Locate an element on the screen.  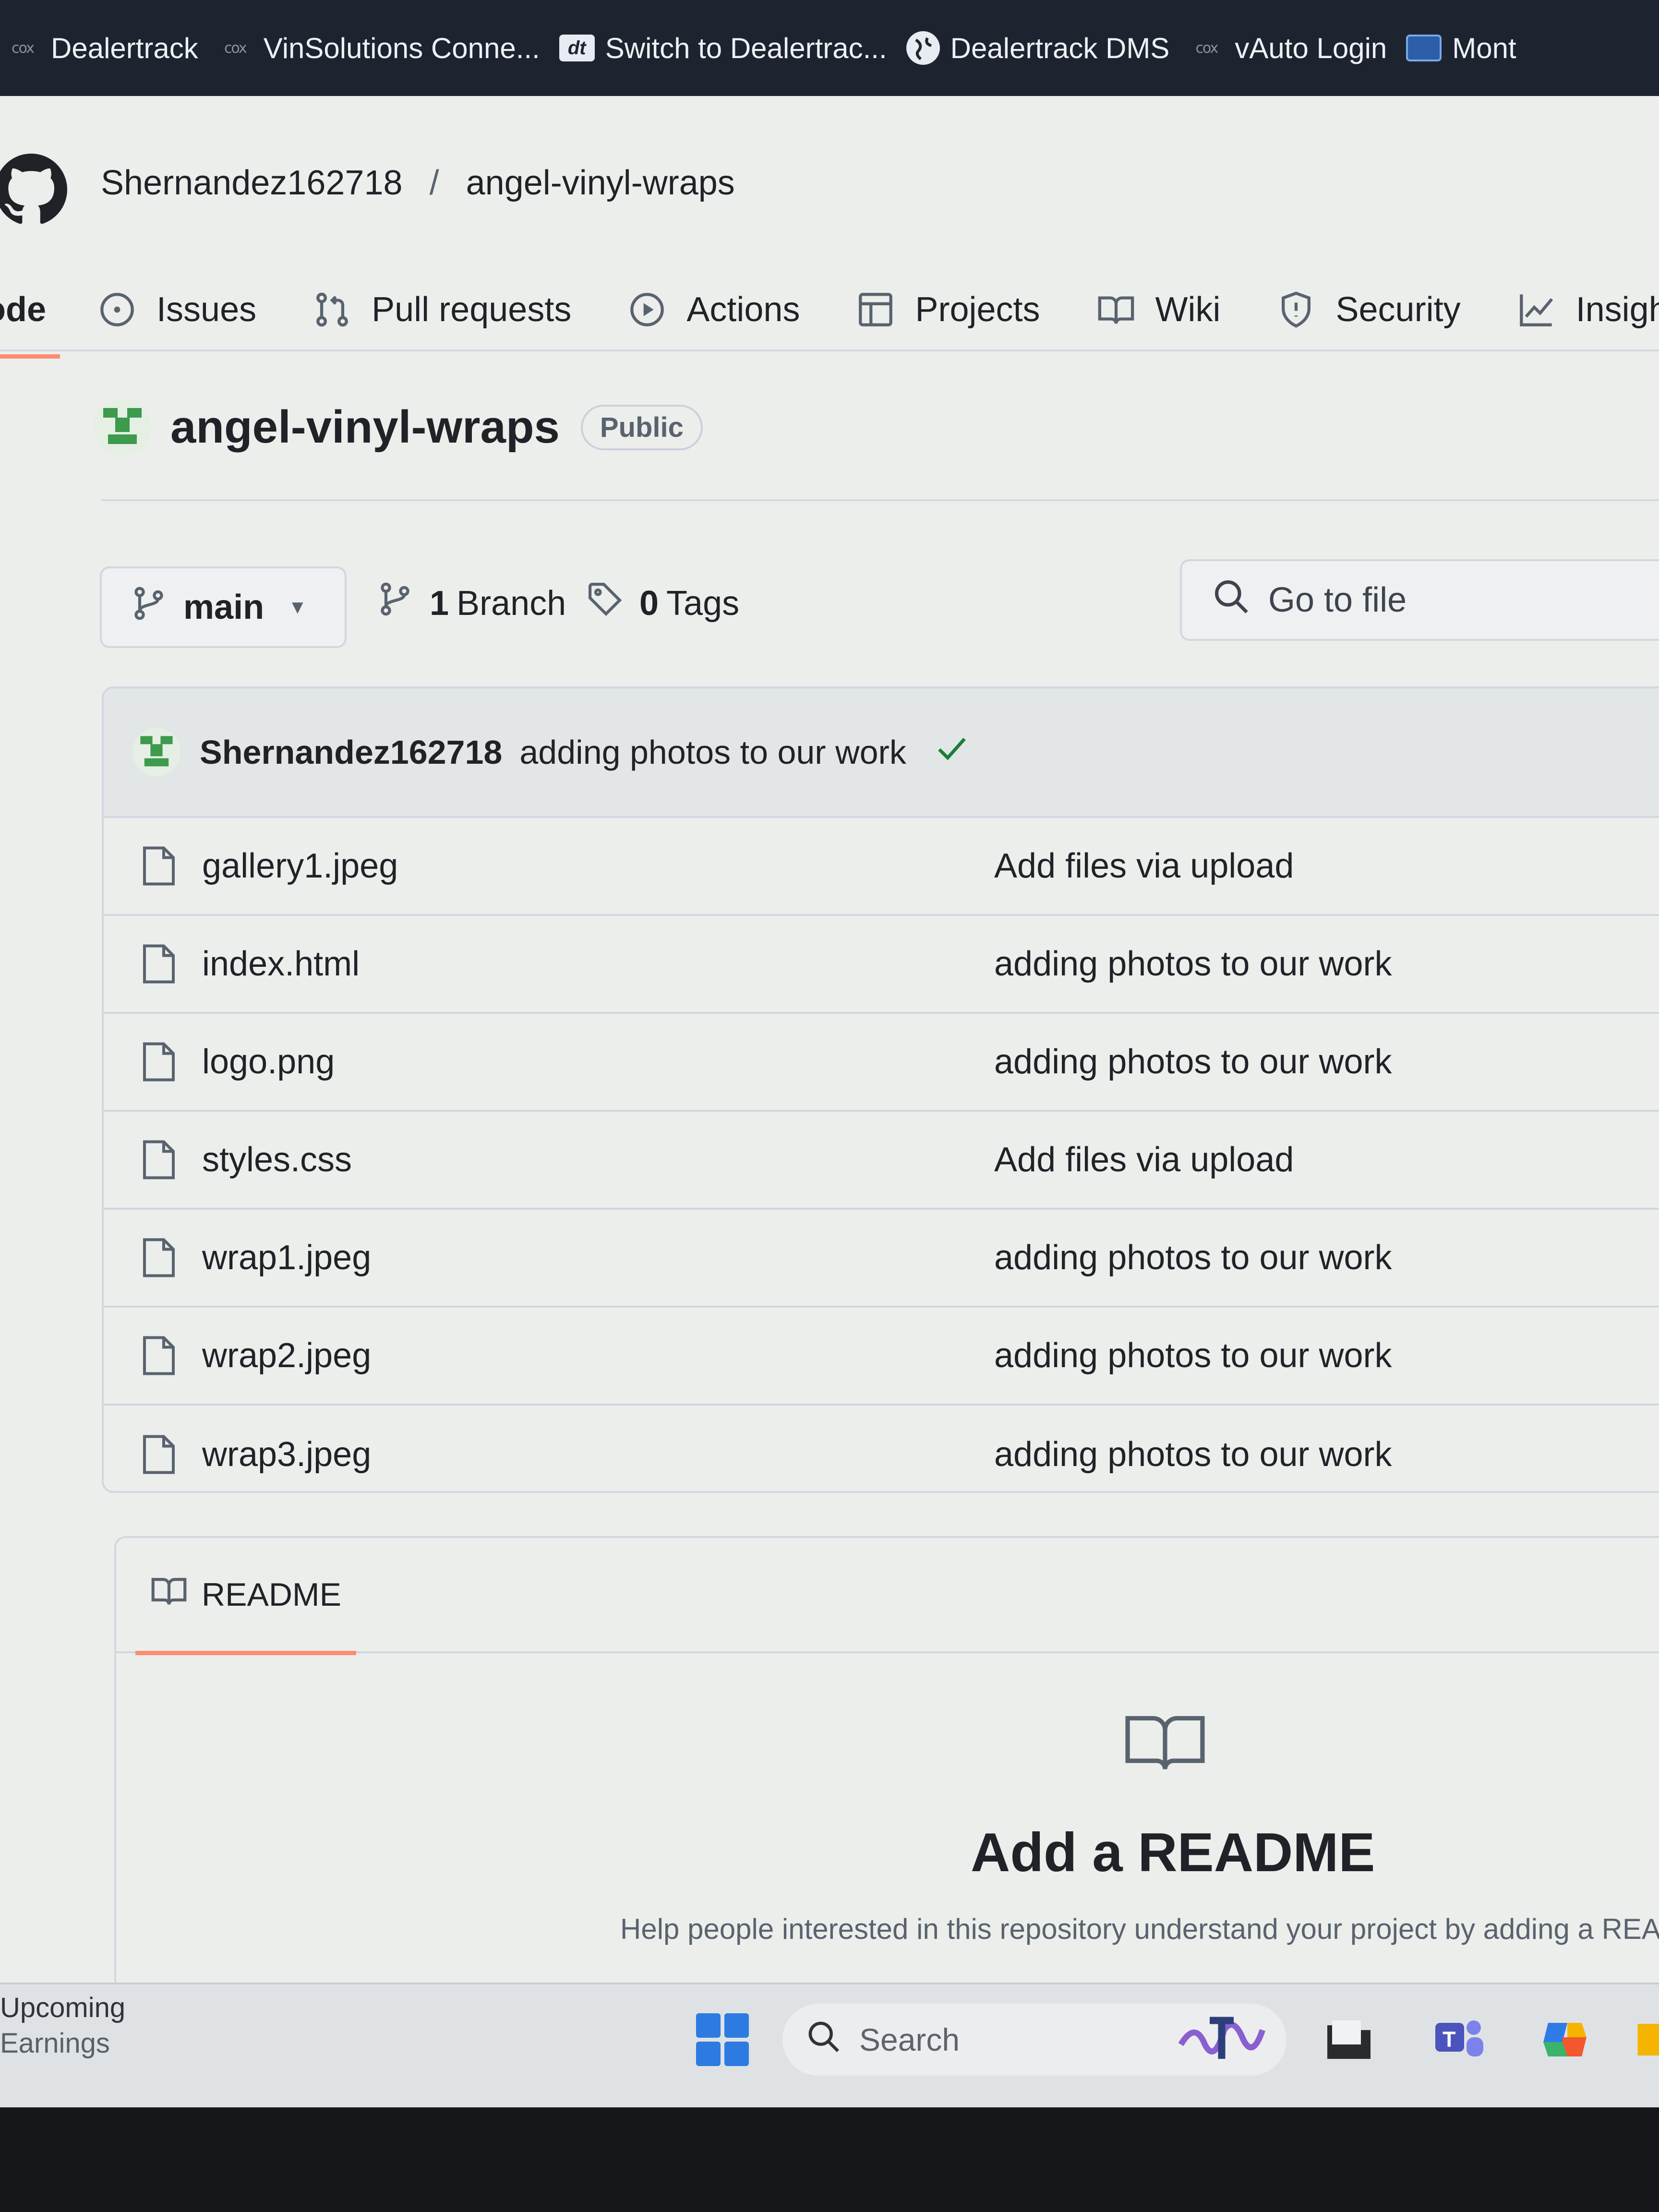
file-row: styles.css Add files via upload is located at coordinates (881, 1161).